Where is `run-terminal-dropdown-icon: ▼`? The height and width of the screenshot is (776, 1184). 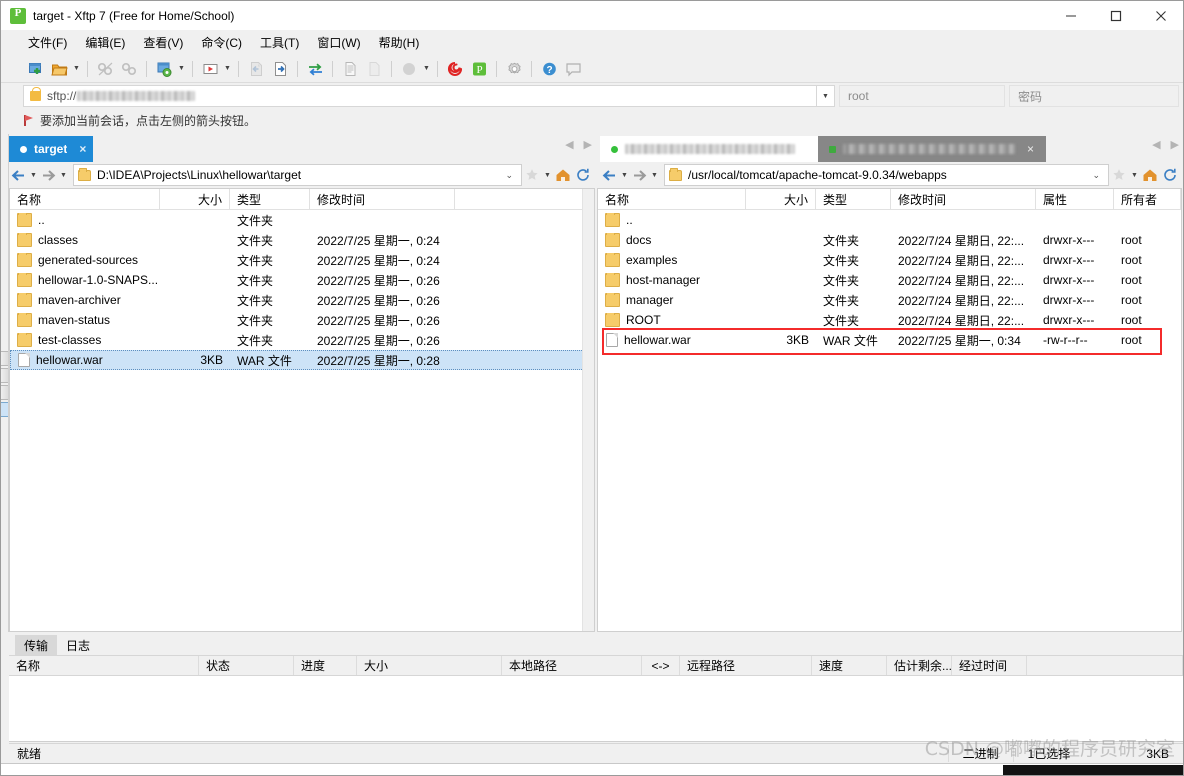 run-terminal-dropdown-icon: ▼ is located at coordinates (227, 69).